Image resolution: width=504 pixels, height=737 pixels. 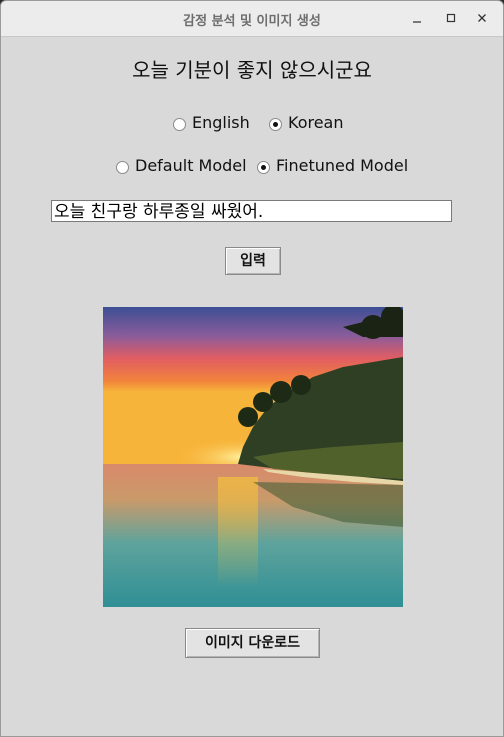 What do you see at coordinates (179, 124) in the screenshot?
I see `language-english-radio` at bounding box center [179, 124].